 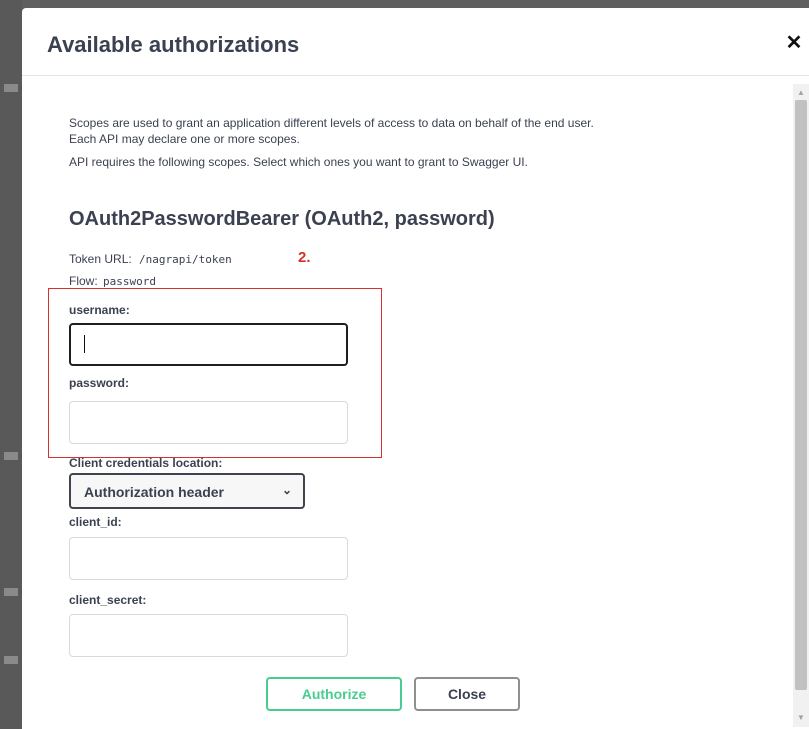 I want to click on client-credentials-location-label: Client credentials location:, so click(x=146, y=463).